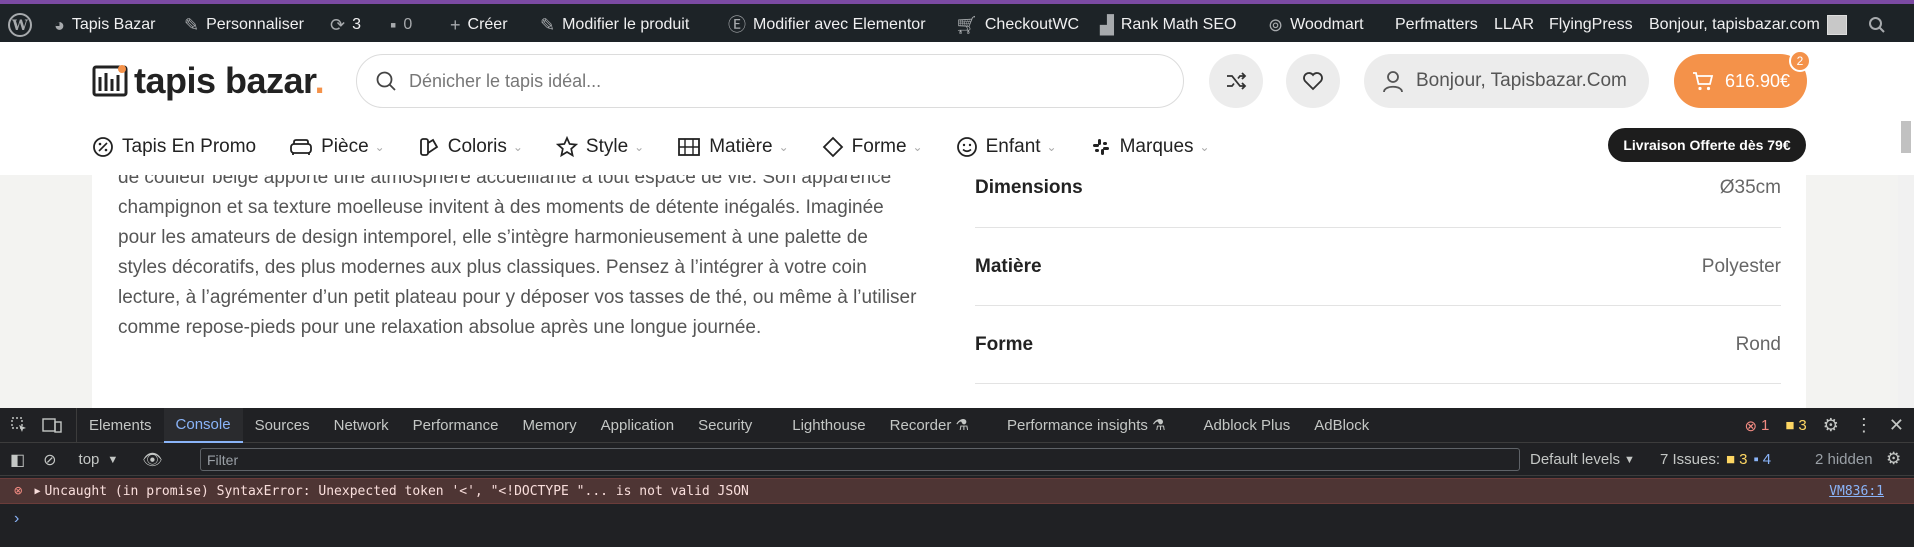  I want to click on tab-elements: Elements, so click(120, 425).